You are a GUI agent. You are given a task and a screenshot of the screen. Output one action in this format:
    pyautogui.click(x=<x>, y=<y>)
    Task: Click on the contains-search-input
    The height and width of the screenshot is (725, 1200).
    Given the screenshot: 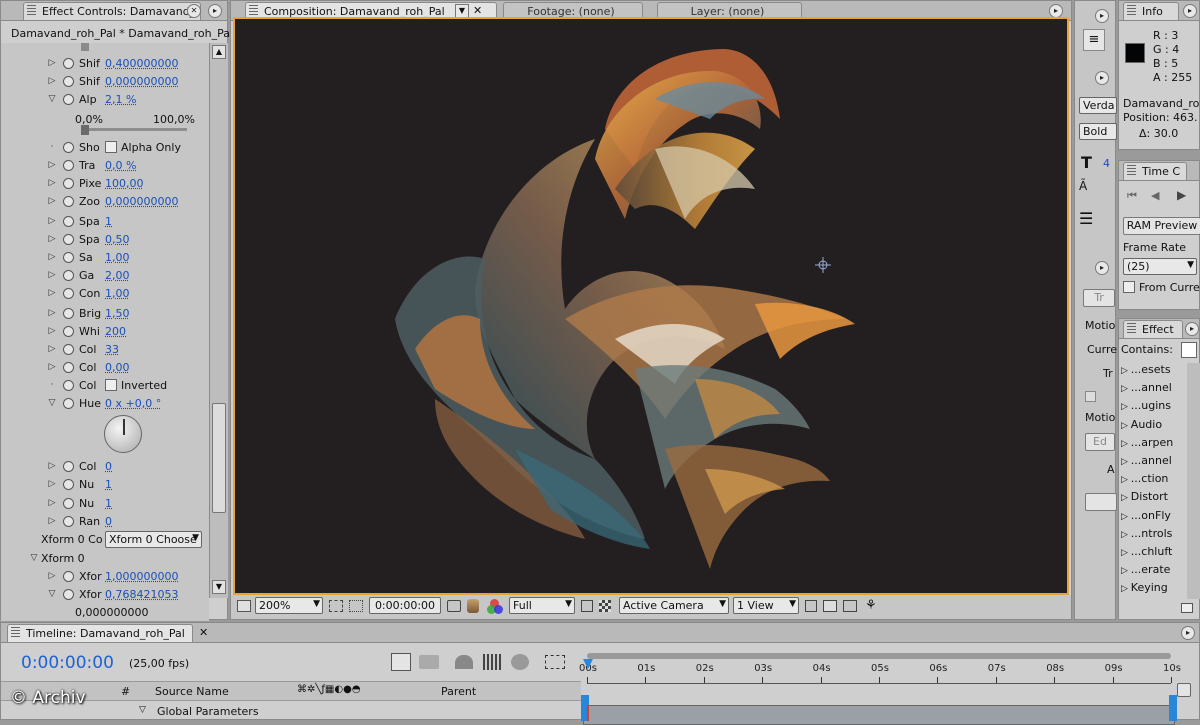 What is the action you would take?
    pyautogui.click(x=1189, y=350)
    